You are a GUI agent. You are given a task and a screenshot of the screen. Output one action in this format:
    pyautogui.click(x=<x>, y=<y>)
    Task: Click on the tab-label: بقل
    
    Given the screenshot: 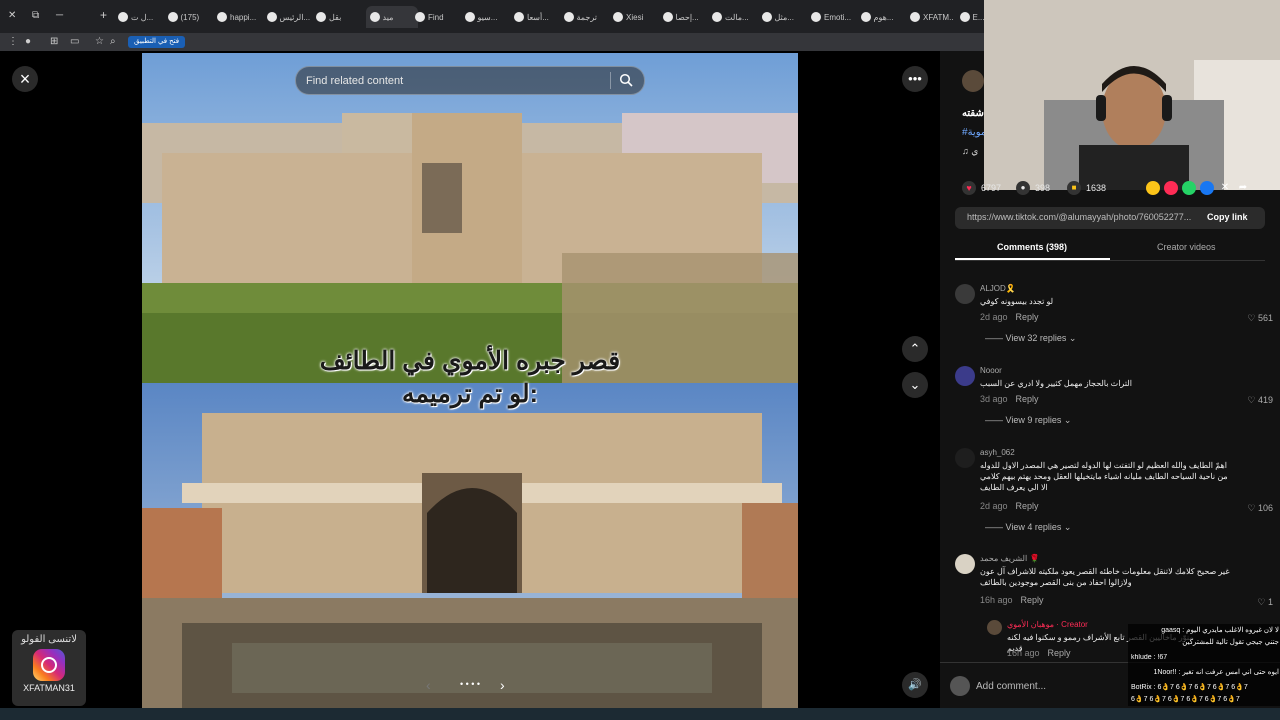 What is the action you would take?
    pyautogui.click(x=335, y=17)
    